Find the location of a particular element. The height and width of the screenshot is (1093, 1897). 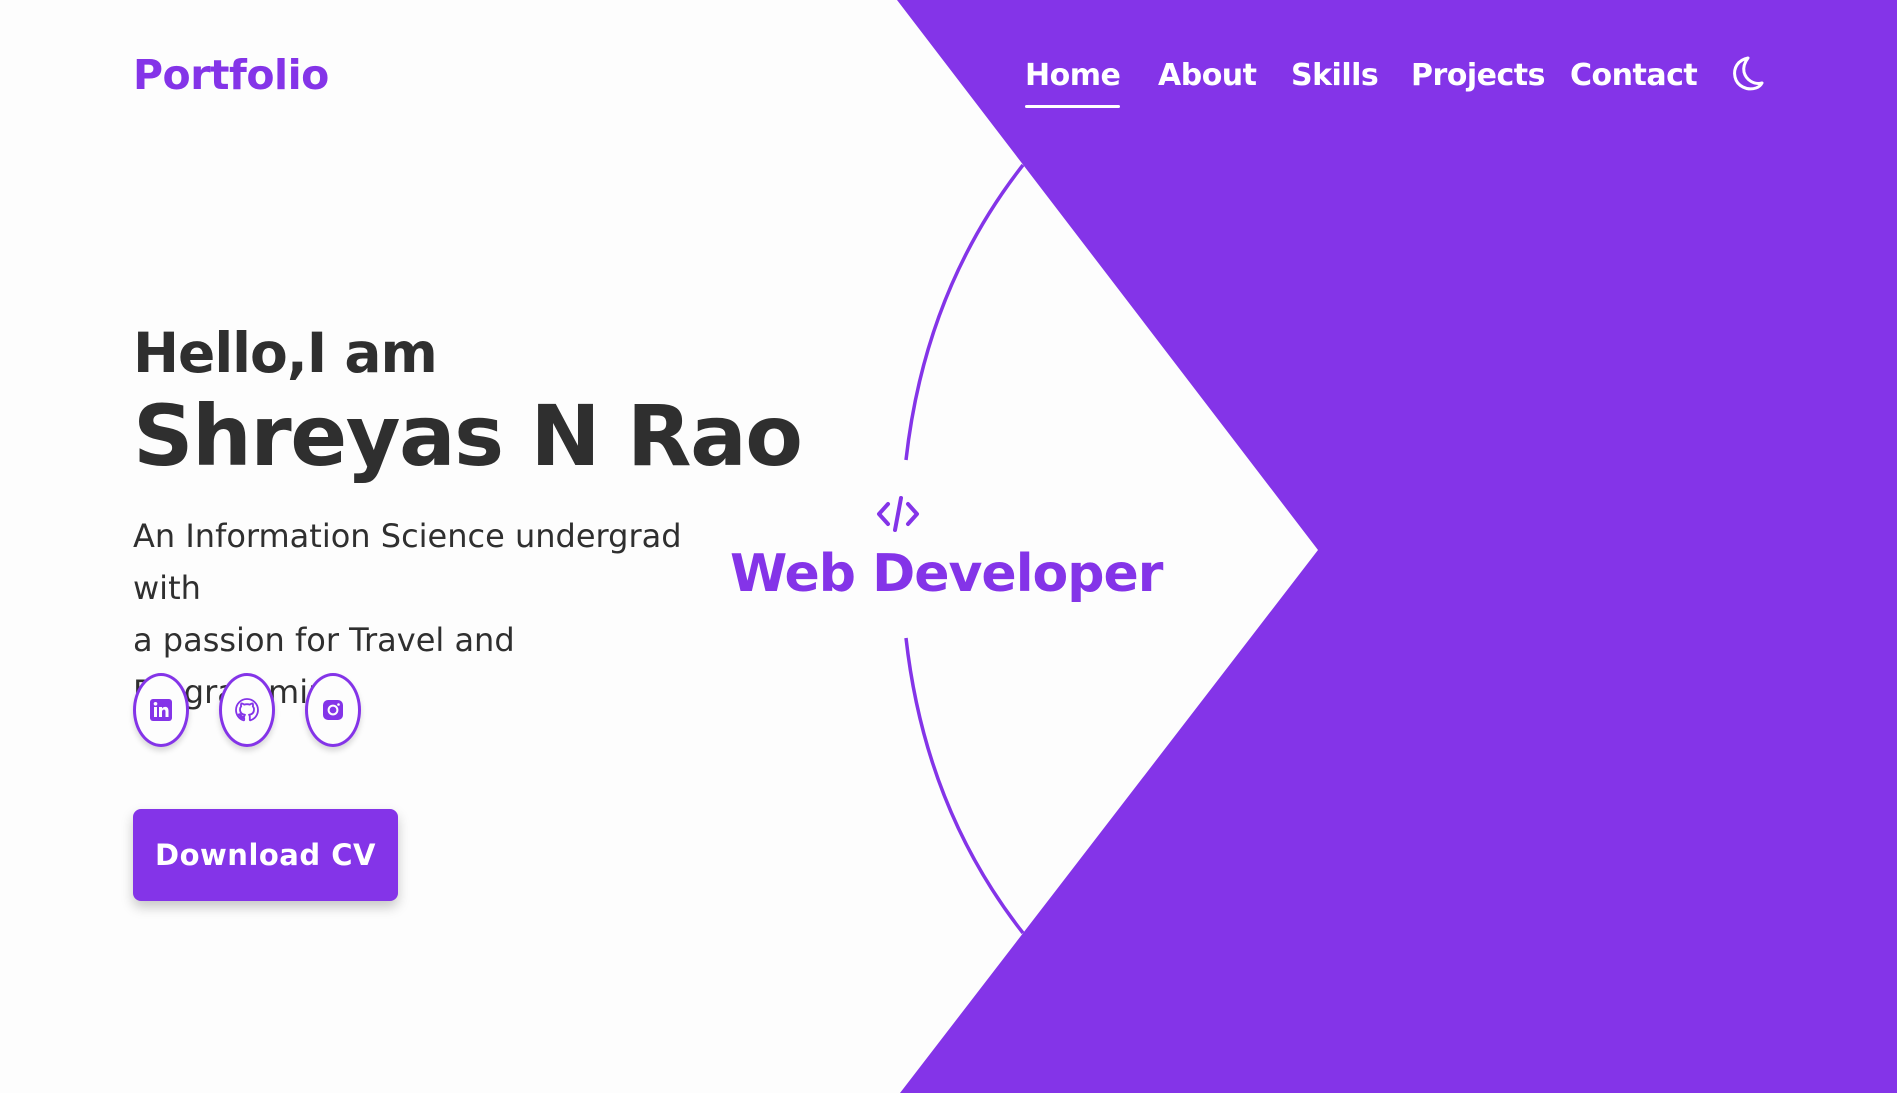

moon-icon is located at coordinates (1746, 74).